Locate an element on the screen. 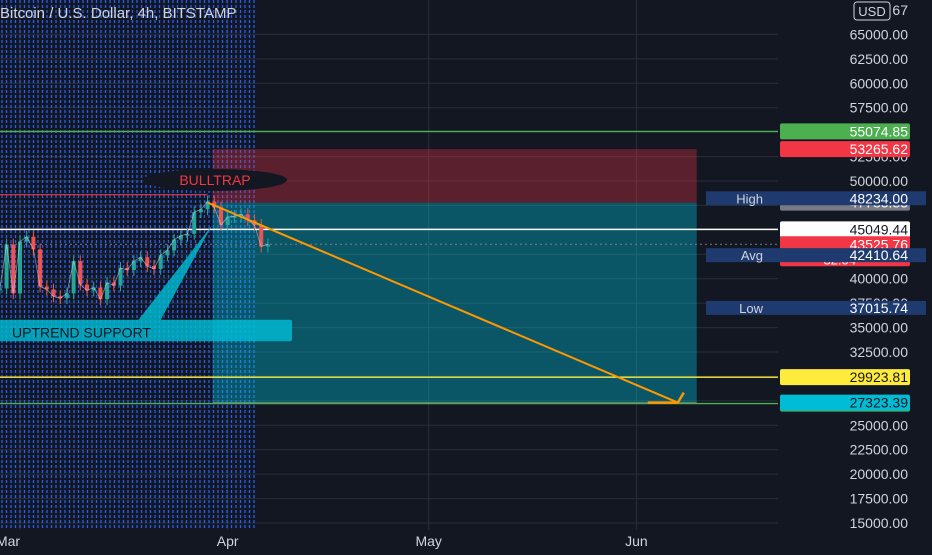  price-tick-label: 62500.00 is located at coordinates (879, 59).